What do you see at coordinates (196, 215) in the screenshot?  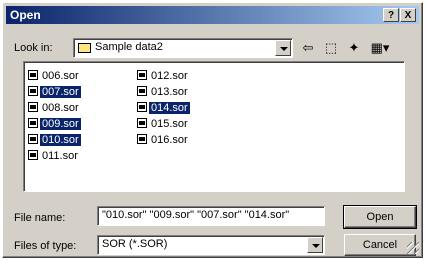 I see `file-name-value: "010.sor" "009.sor" "007.sor" "014.sor"` at bounding box center [196, 215].